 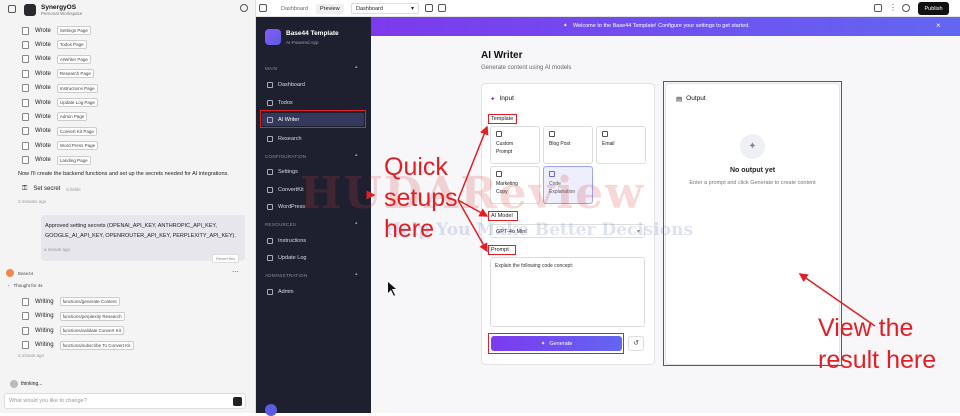 I want to click on annotation-line: here, so click(x=409, y=229).